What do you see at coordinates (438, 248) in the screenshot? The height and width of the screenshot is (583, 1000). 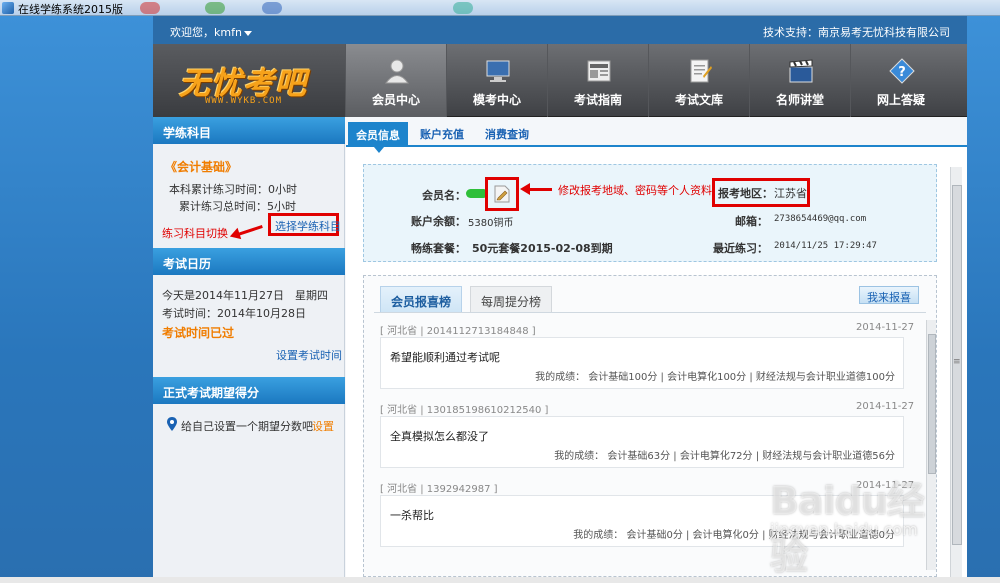 I see `package-label: 畅练套餐：` at bounding box center [438, 248].